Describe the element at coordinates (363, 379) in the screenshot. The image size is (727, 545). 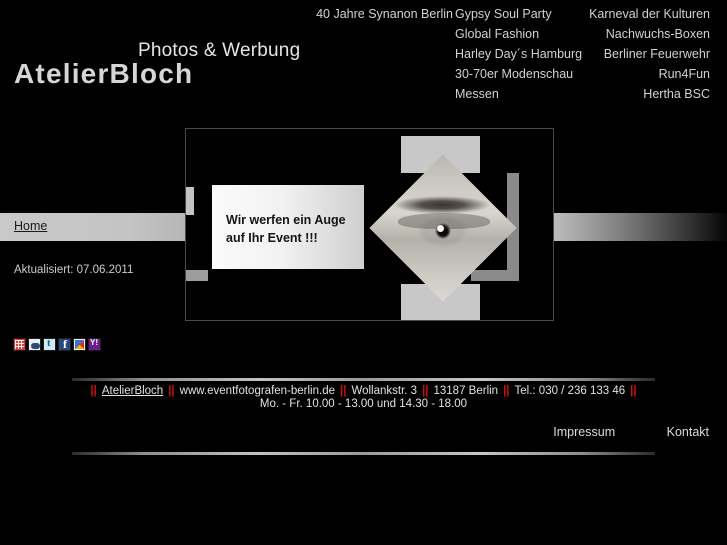
I see `footer-divider-top` at that location.